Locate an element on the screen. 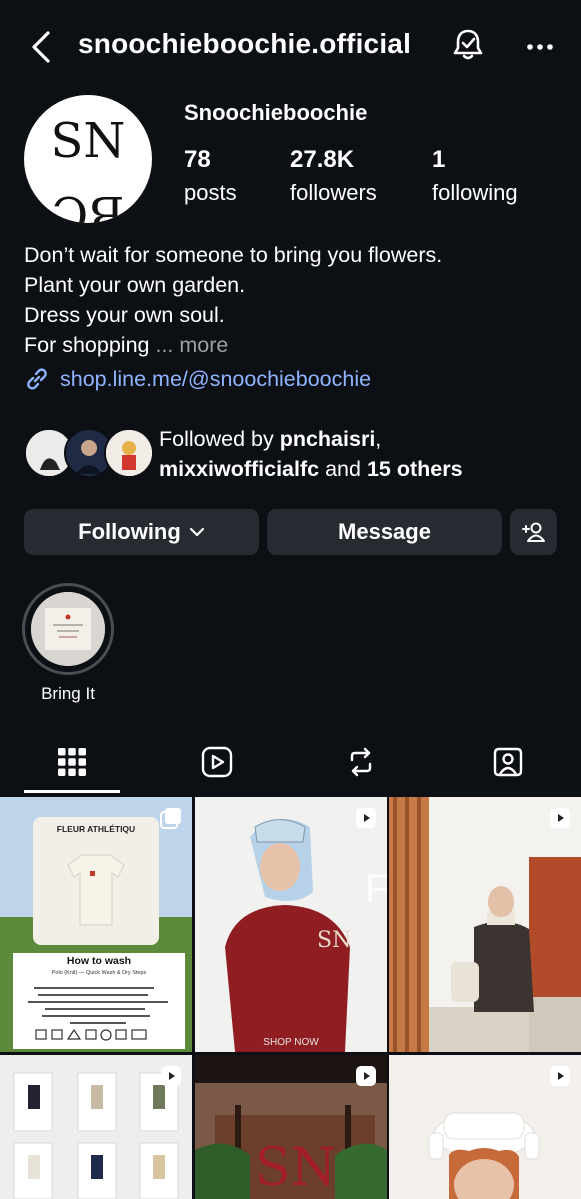 Image resolution: width=581 pixels, height=1199 pixels. profile-avatar: SN BC is located at coordinates (88, 159).